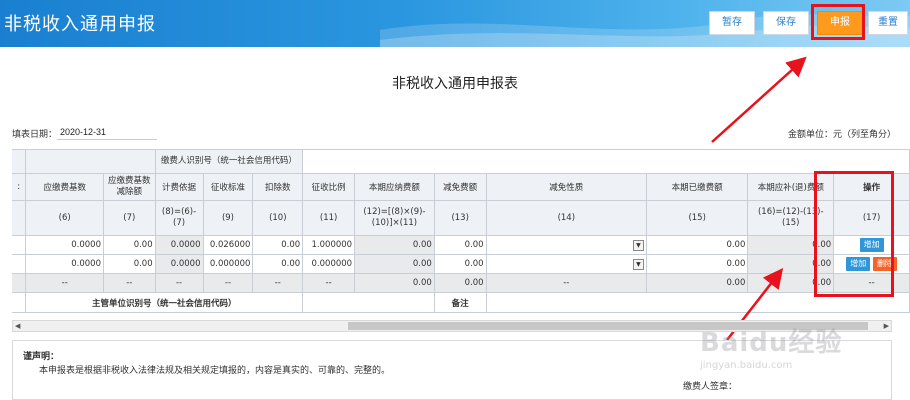  What do you see at coordinates (771, 343) in the screenshot?
I see `baidu-watermark: Baidu经验` at bounding box center [771, 343].